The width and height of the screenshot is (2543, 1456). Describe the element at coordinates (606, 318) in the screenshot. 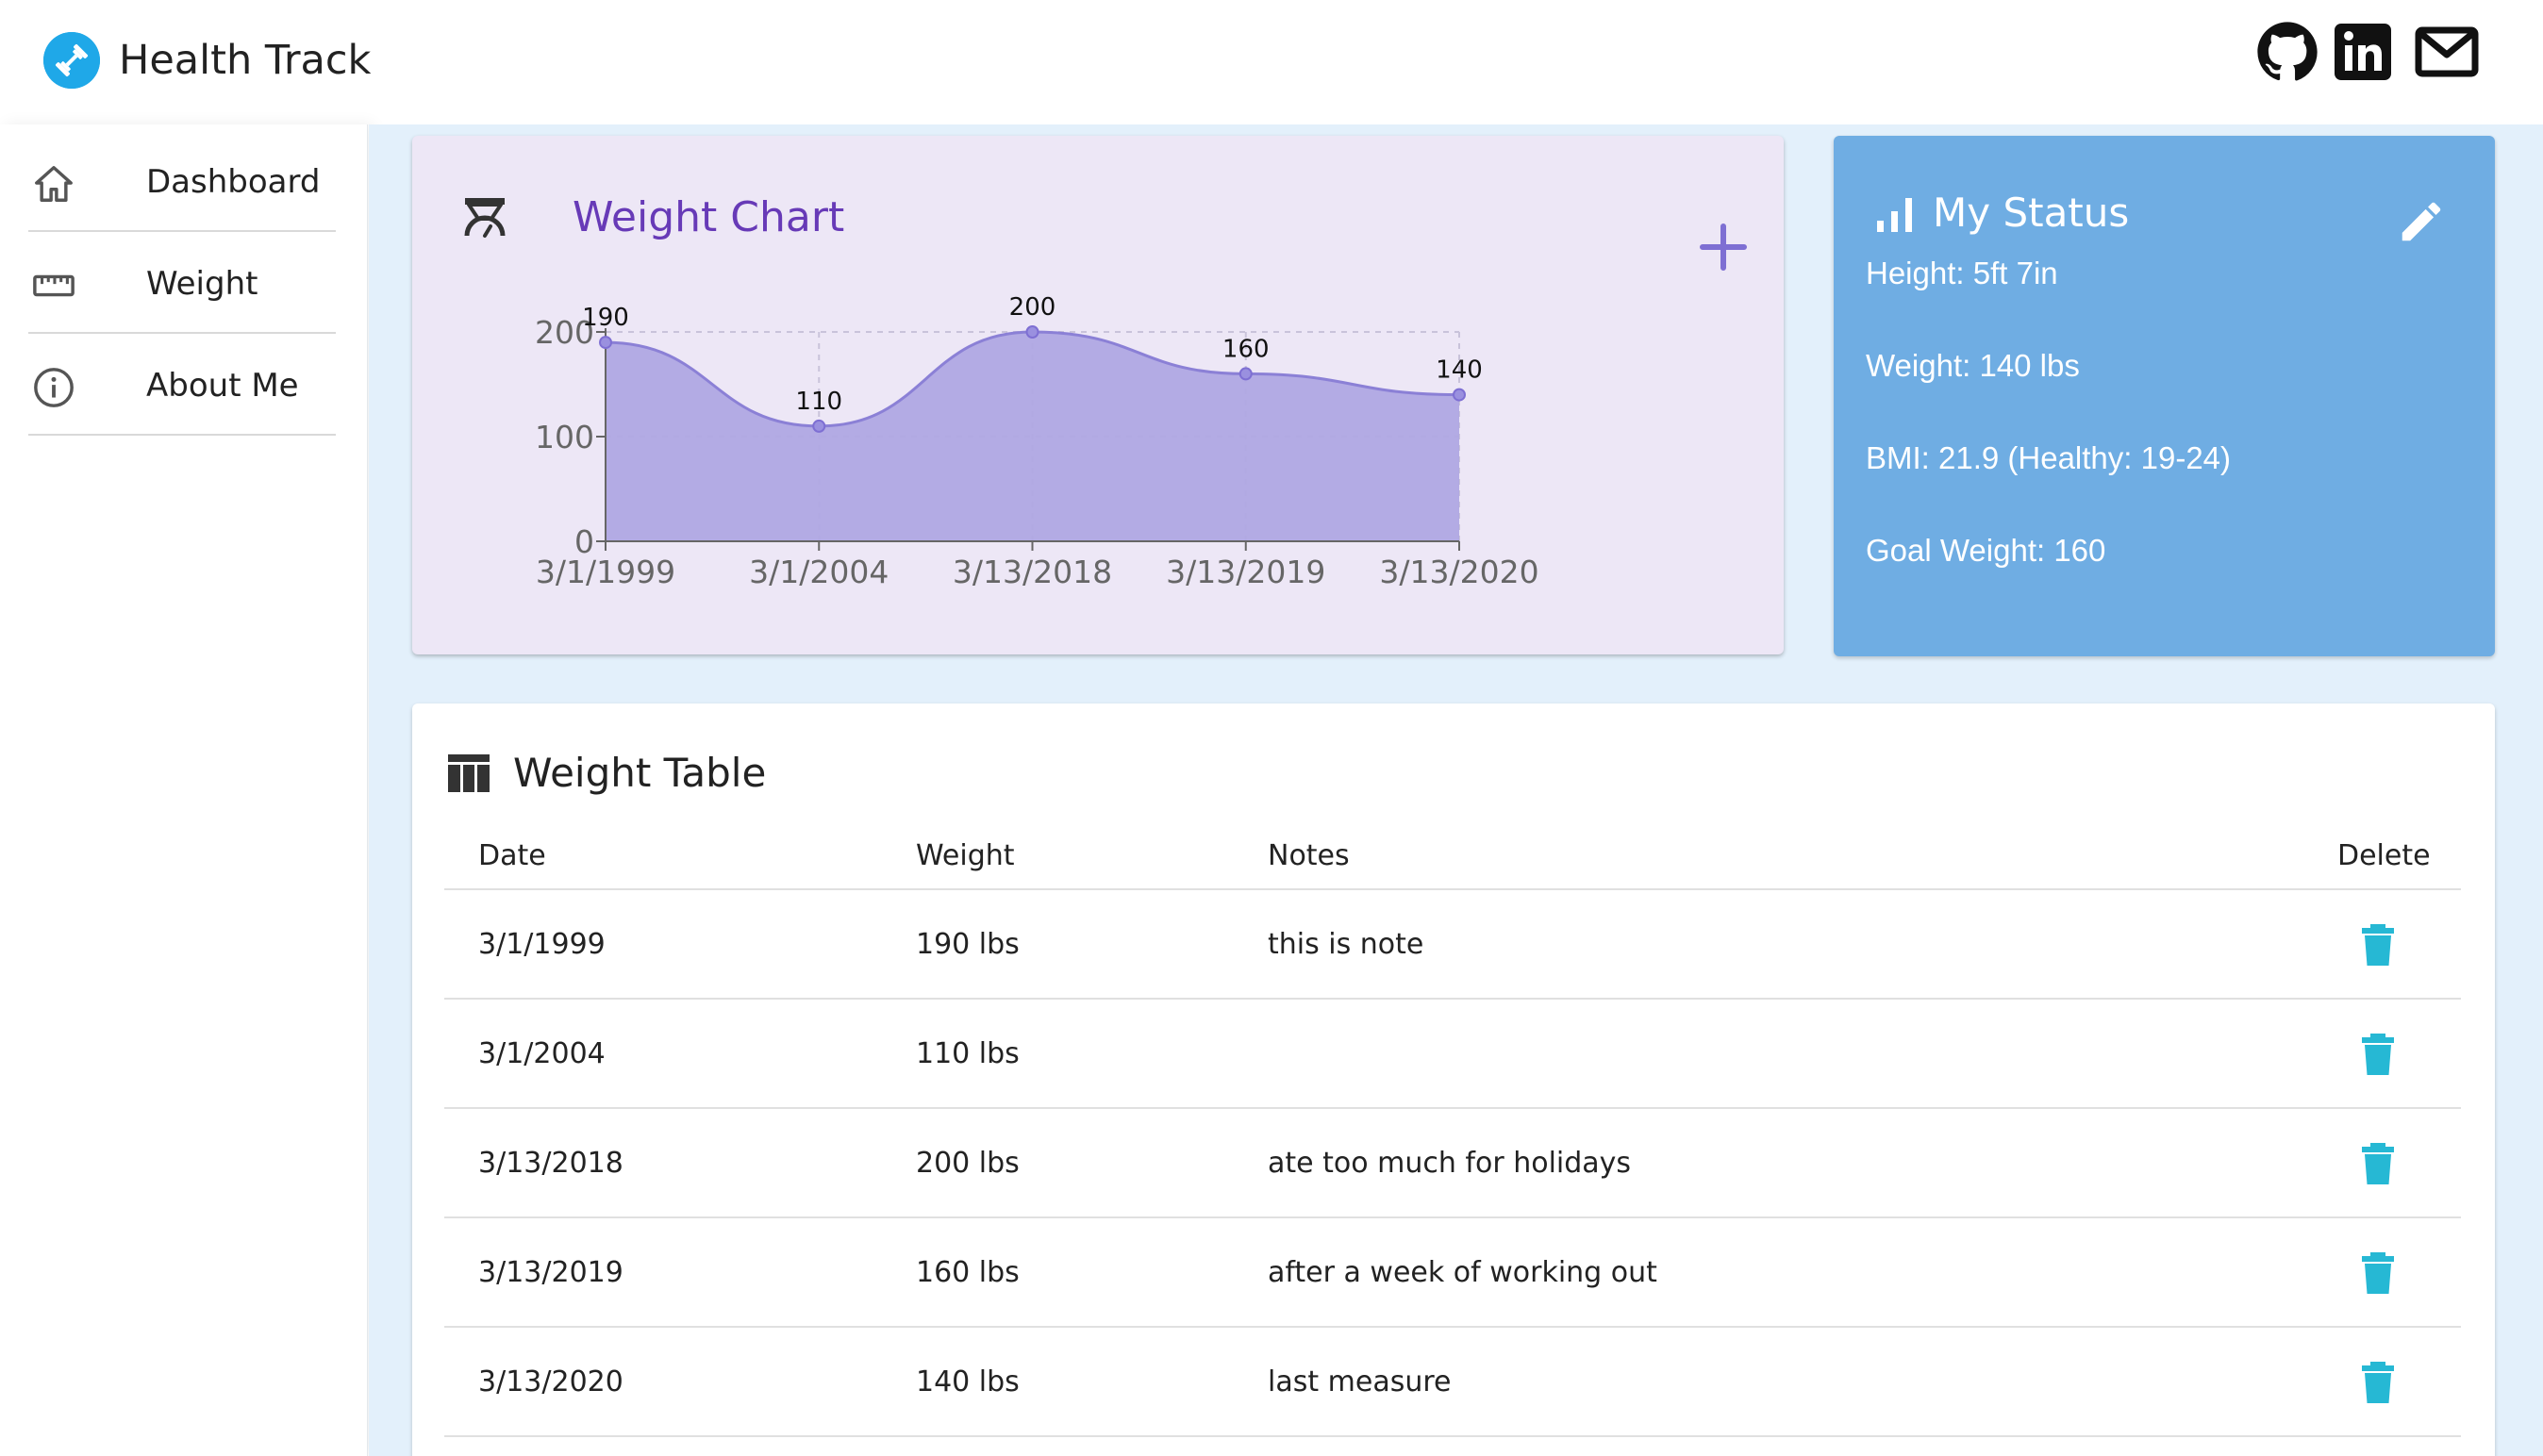

I see `data-label: 190` at that location.